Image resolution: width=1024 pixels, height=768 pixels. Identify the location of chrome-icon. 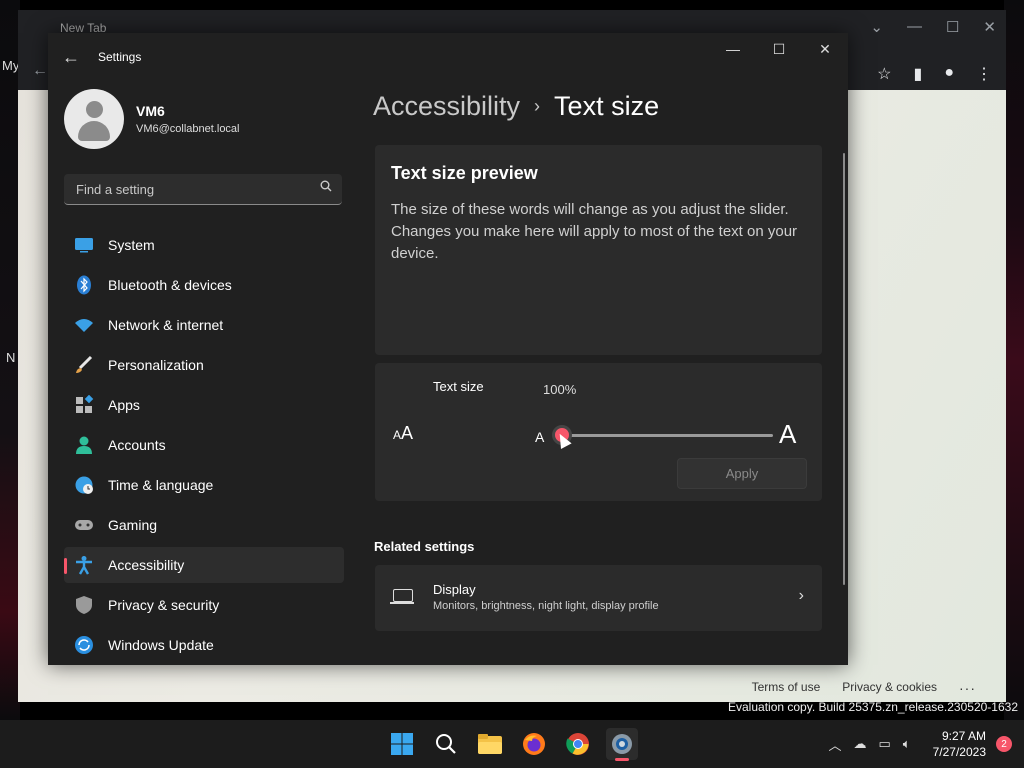
(577, 744).